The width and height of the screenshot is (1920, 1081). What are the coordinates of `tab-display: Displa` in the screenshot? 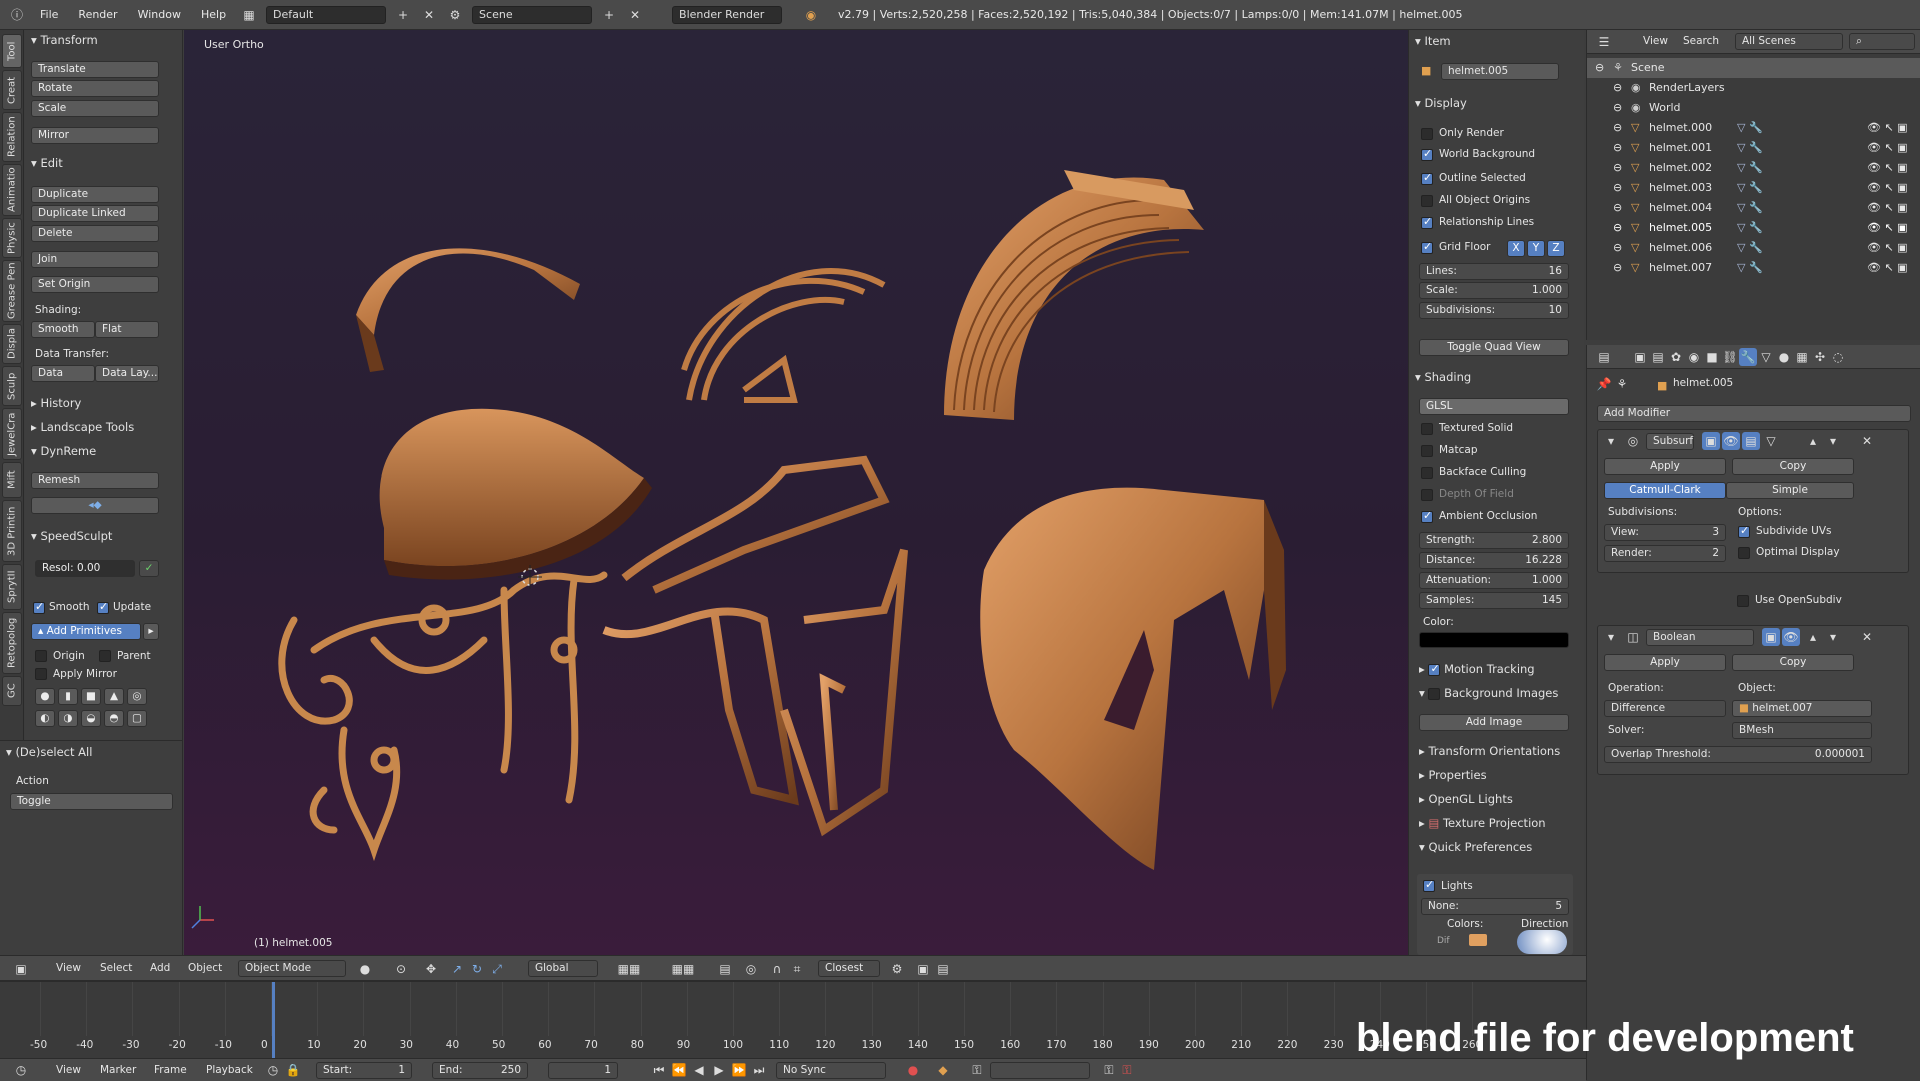 It's located at (12, 344).